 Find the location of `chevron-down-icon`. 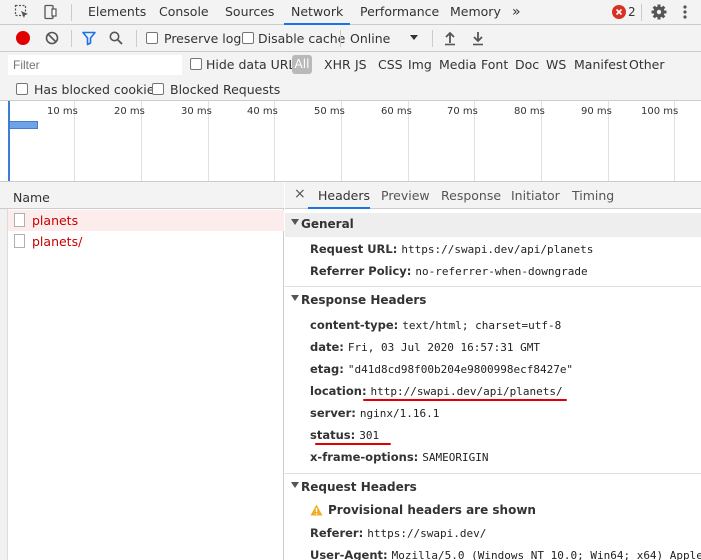

chevron-down-icon is located at coordinates (414, 37).